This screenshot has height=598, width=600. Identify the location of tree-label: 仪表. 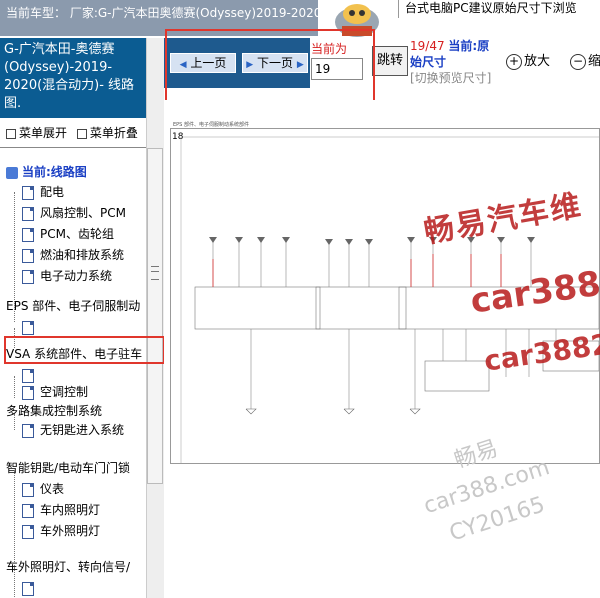
(52, 489).